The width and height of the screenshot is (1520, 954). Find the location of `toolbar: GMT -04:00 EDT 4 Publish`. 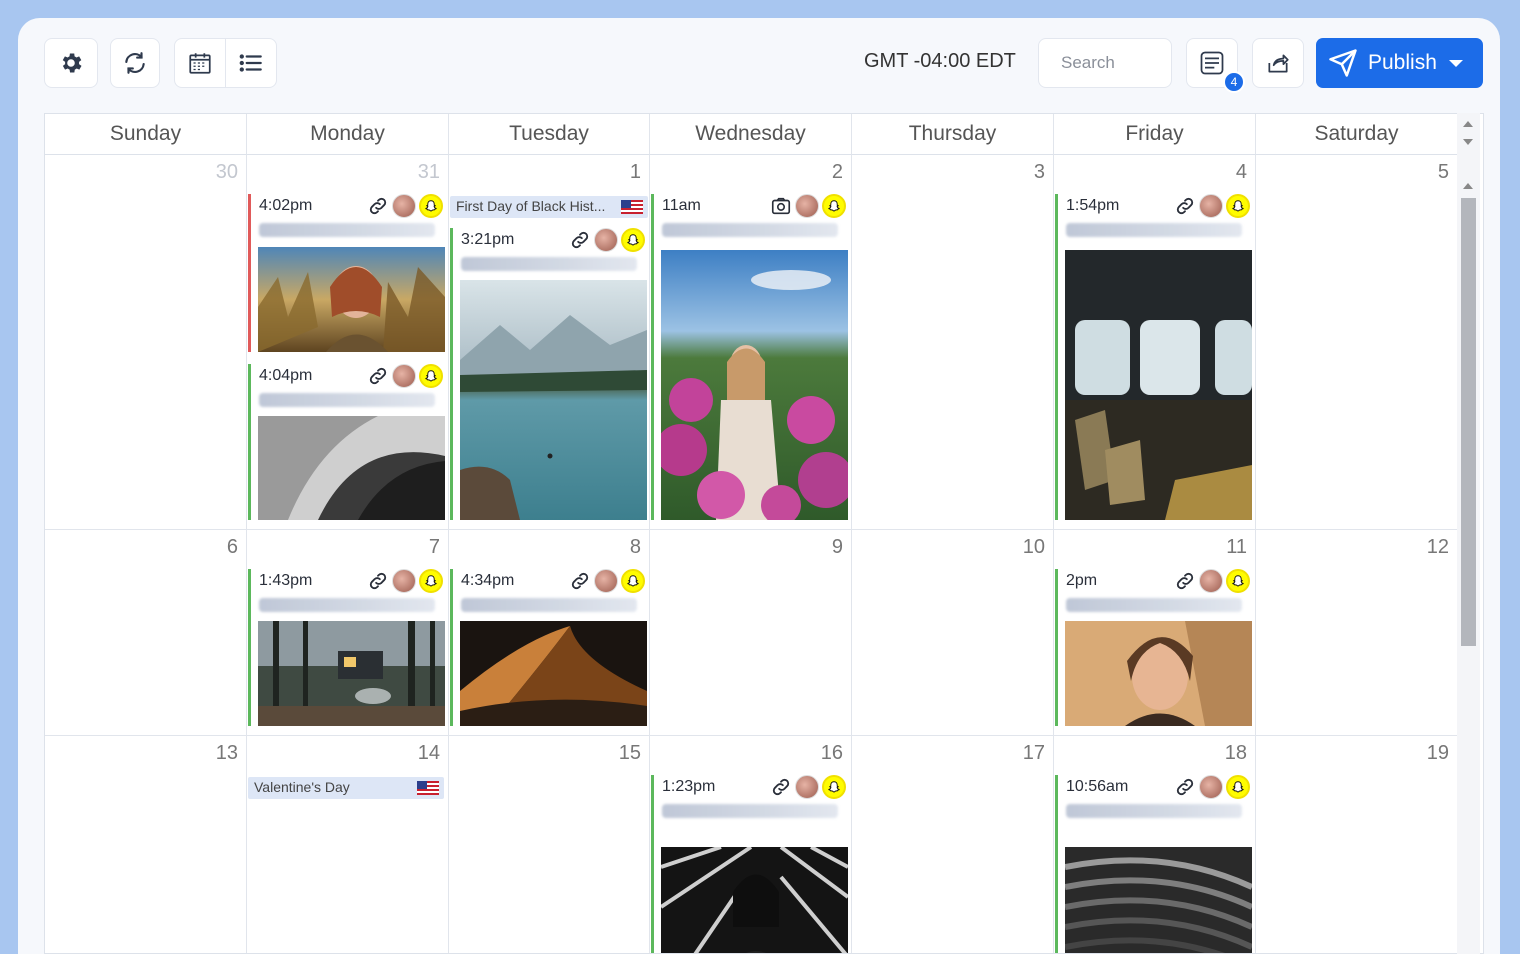

toolbar: GMT -04:00 EDT 4 Publish is located at coordinates (759, 65).